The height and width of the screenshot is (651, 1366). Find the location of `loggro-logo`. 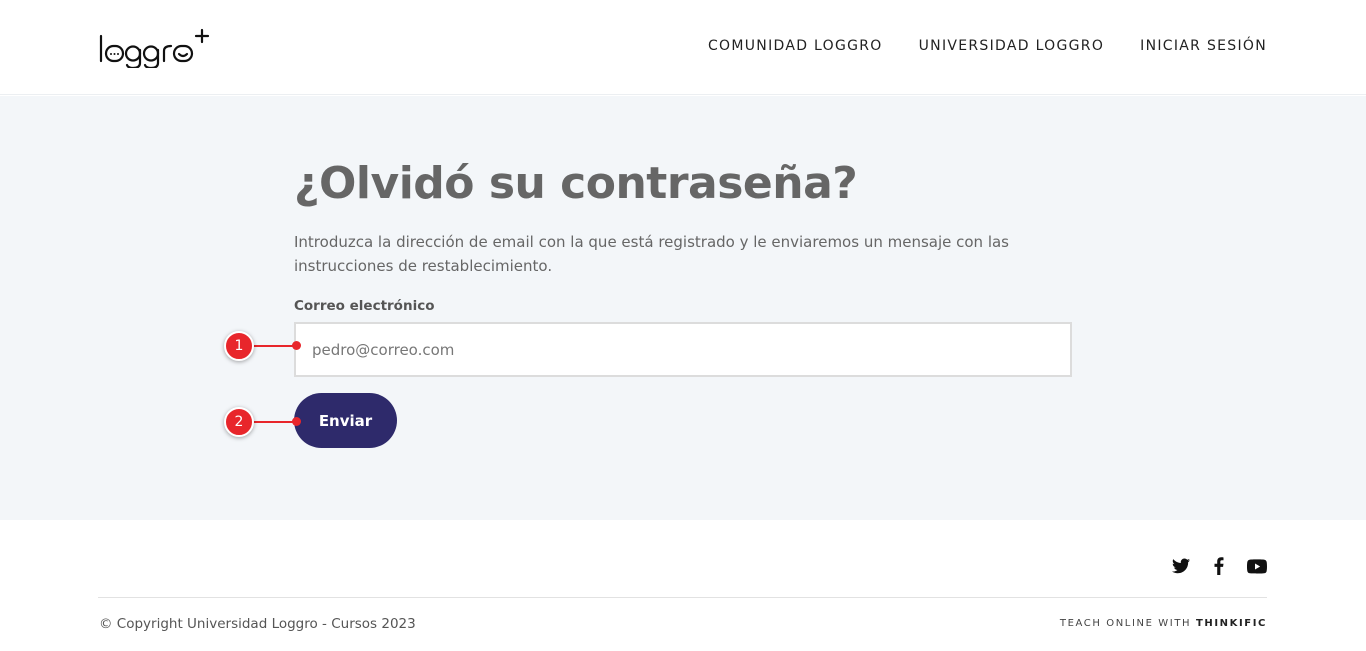

loggro-logo is located at coordinates (156, 49).